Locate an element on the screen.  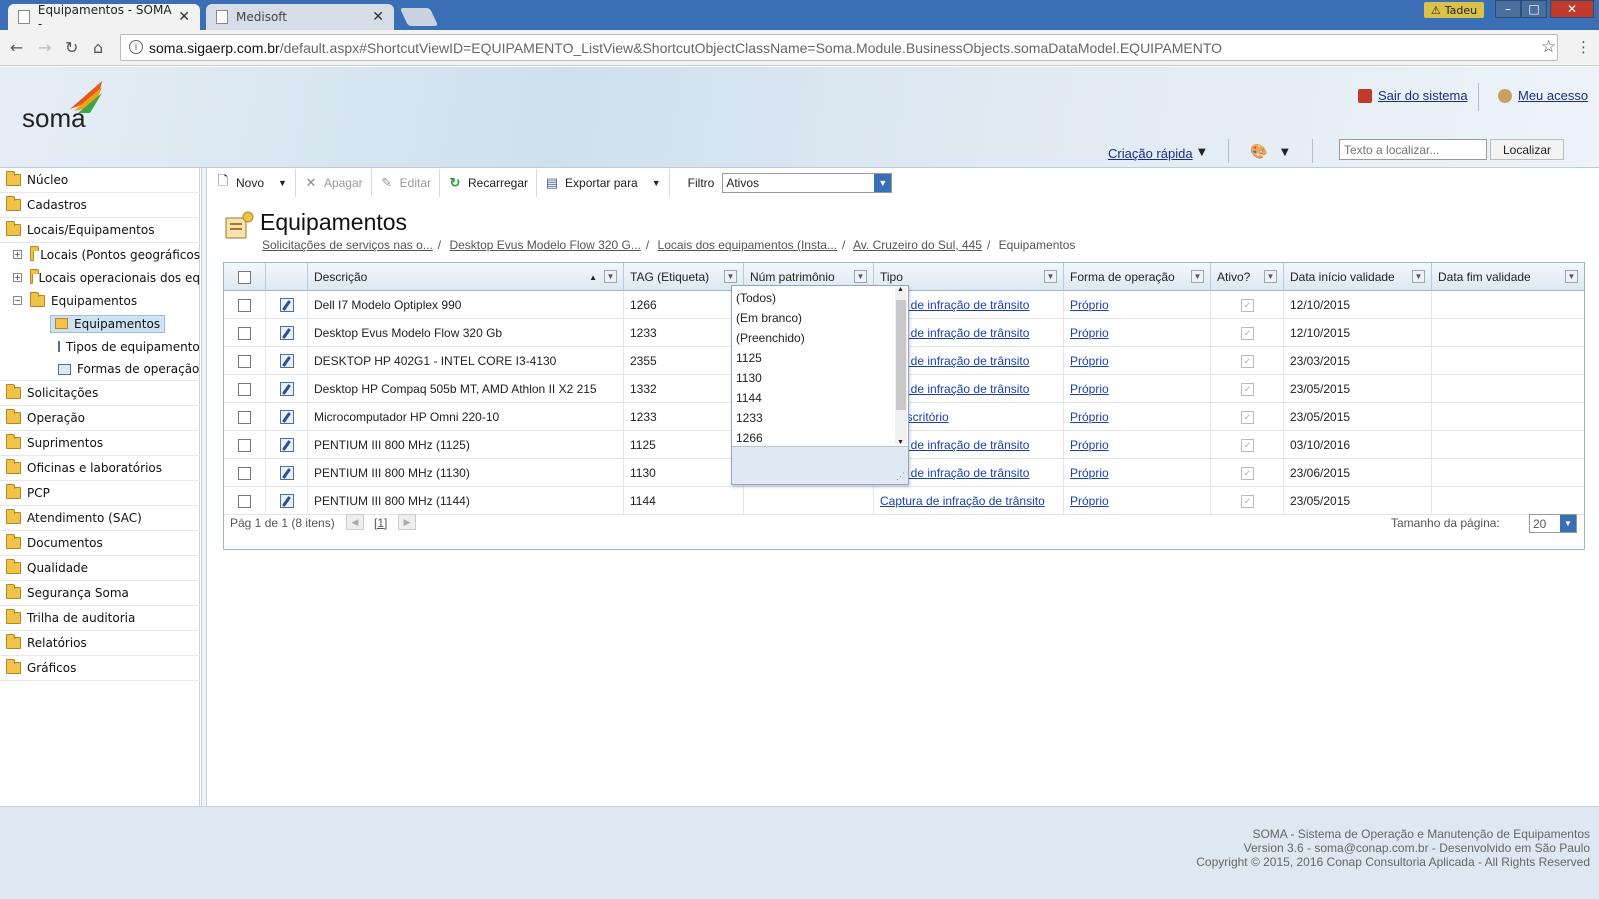
sidebar-item-nucleo: Núcleo is located at coordinates (100, 180).